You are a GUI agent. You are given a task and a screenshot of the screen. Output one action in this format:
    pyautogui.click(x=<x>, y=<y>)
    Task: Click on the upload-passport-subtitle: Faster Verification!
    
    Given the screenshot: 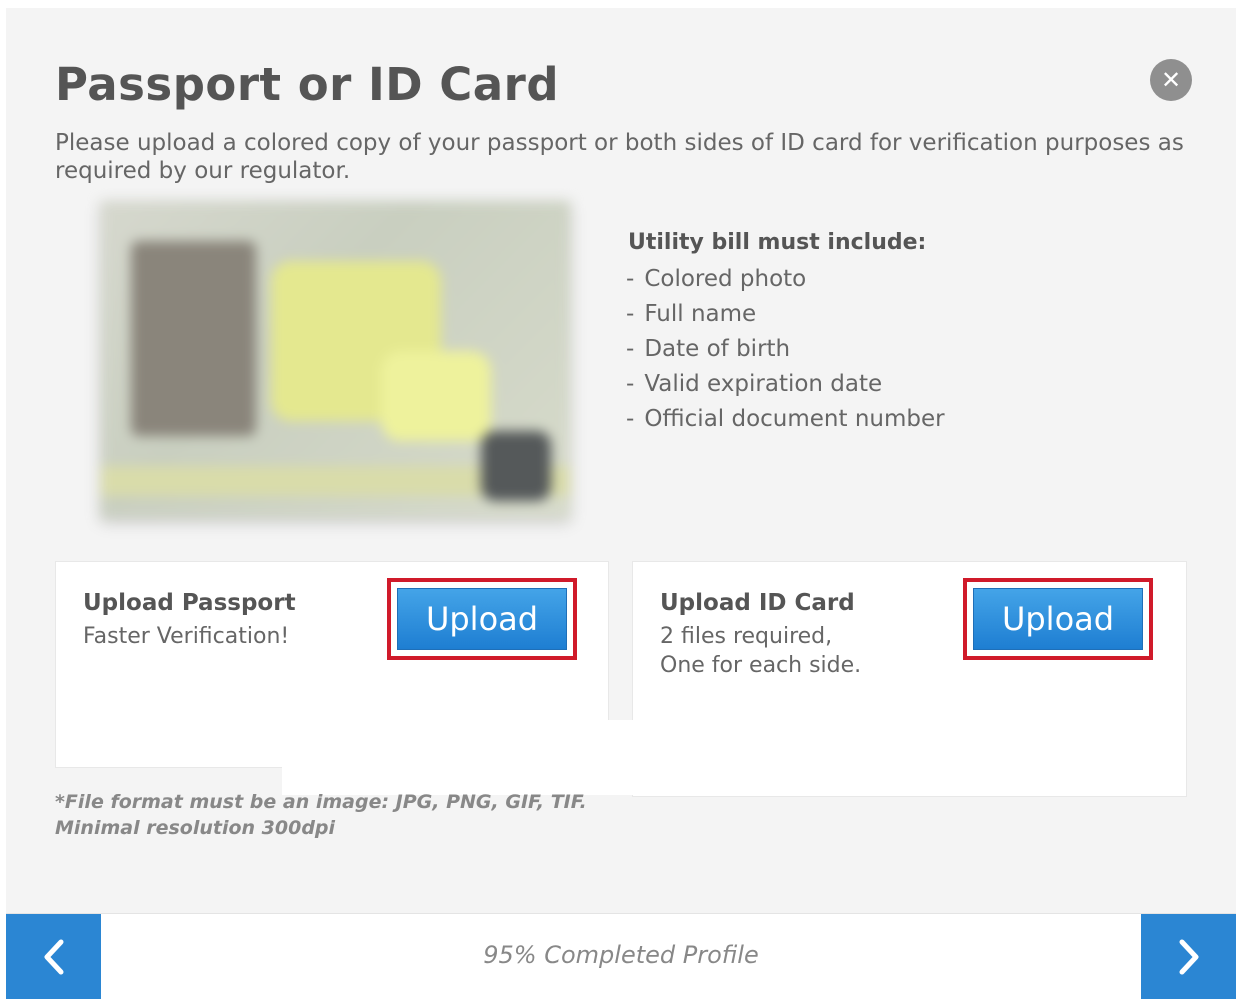 What is the action you would take?
    pyautogui.click(x=186, y=636)
    